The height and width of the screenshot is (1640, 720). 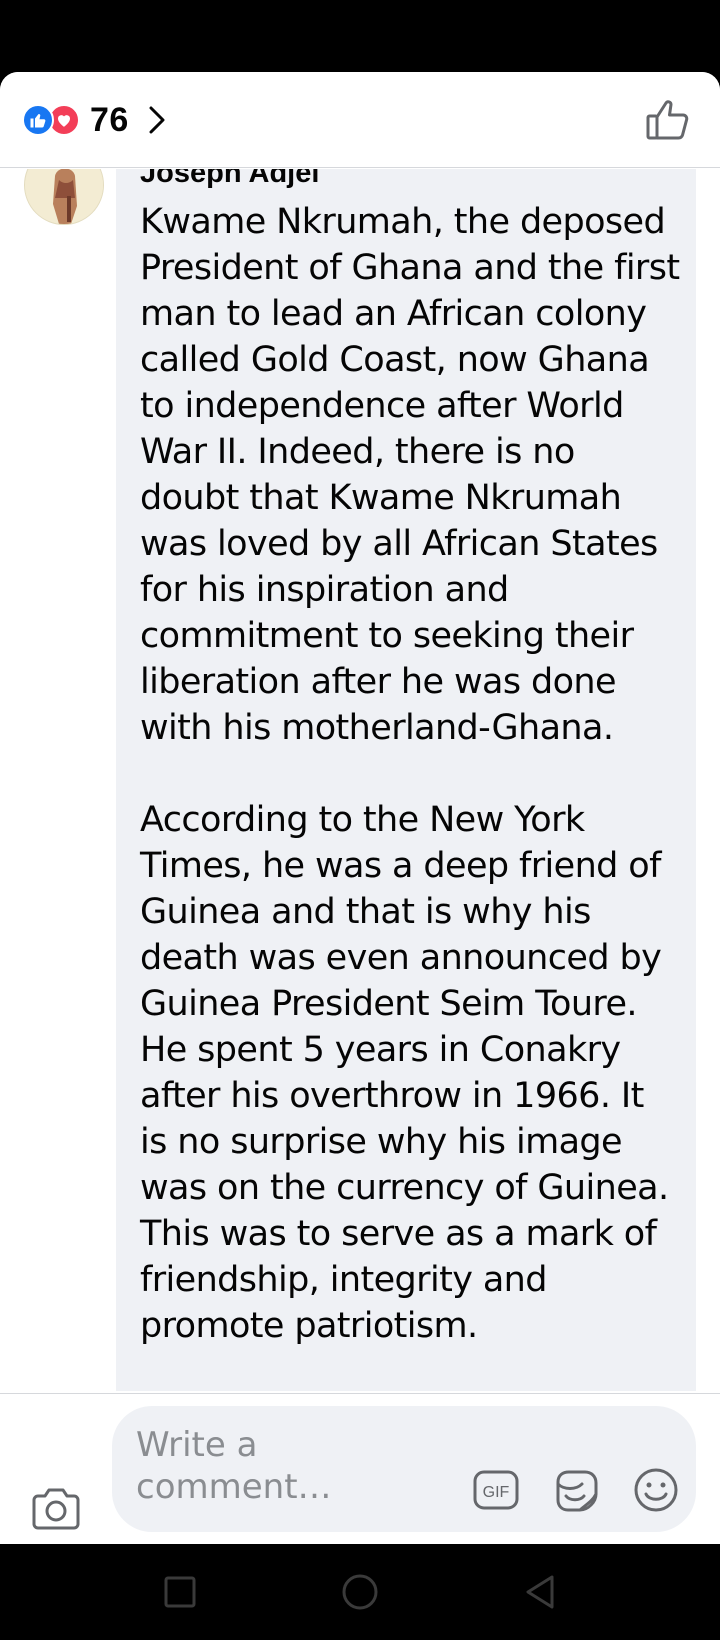 I want to click on camera-button, so click(x=56, y=1509).